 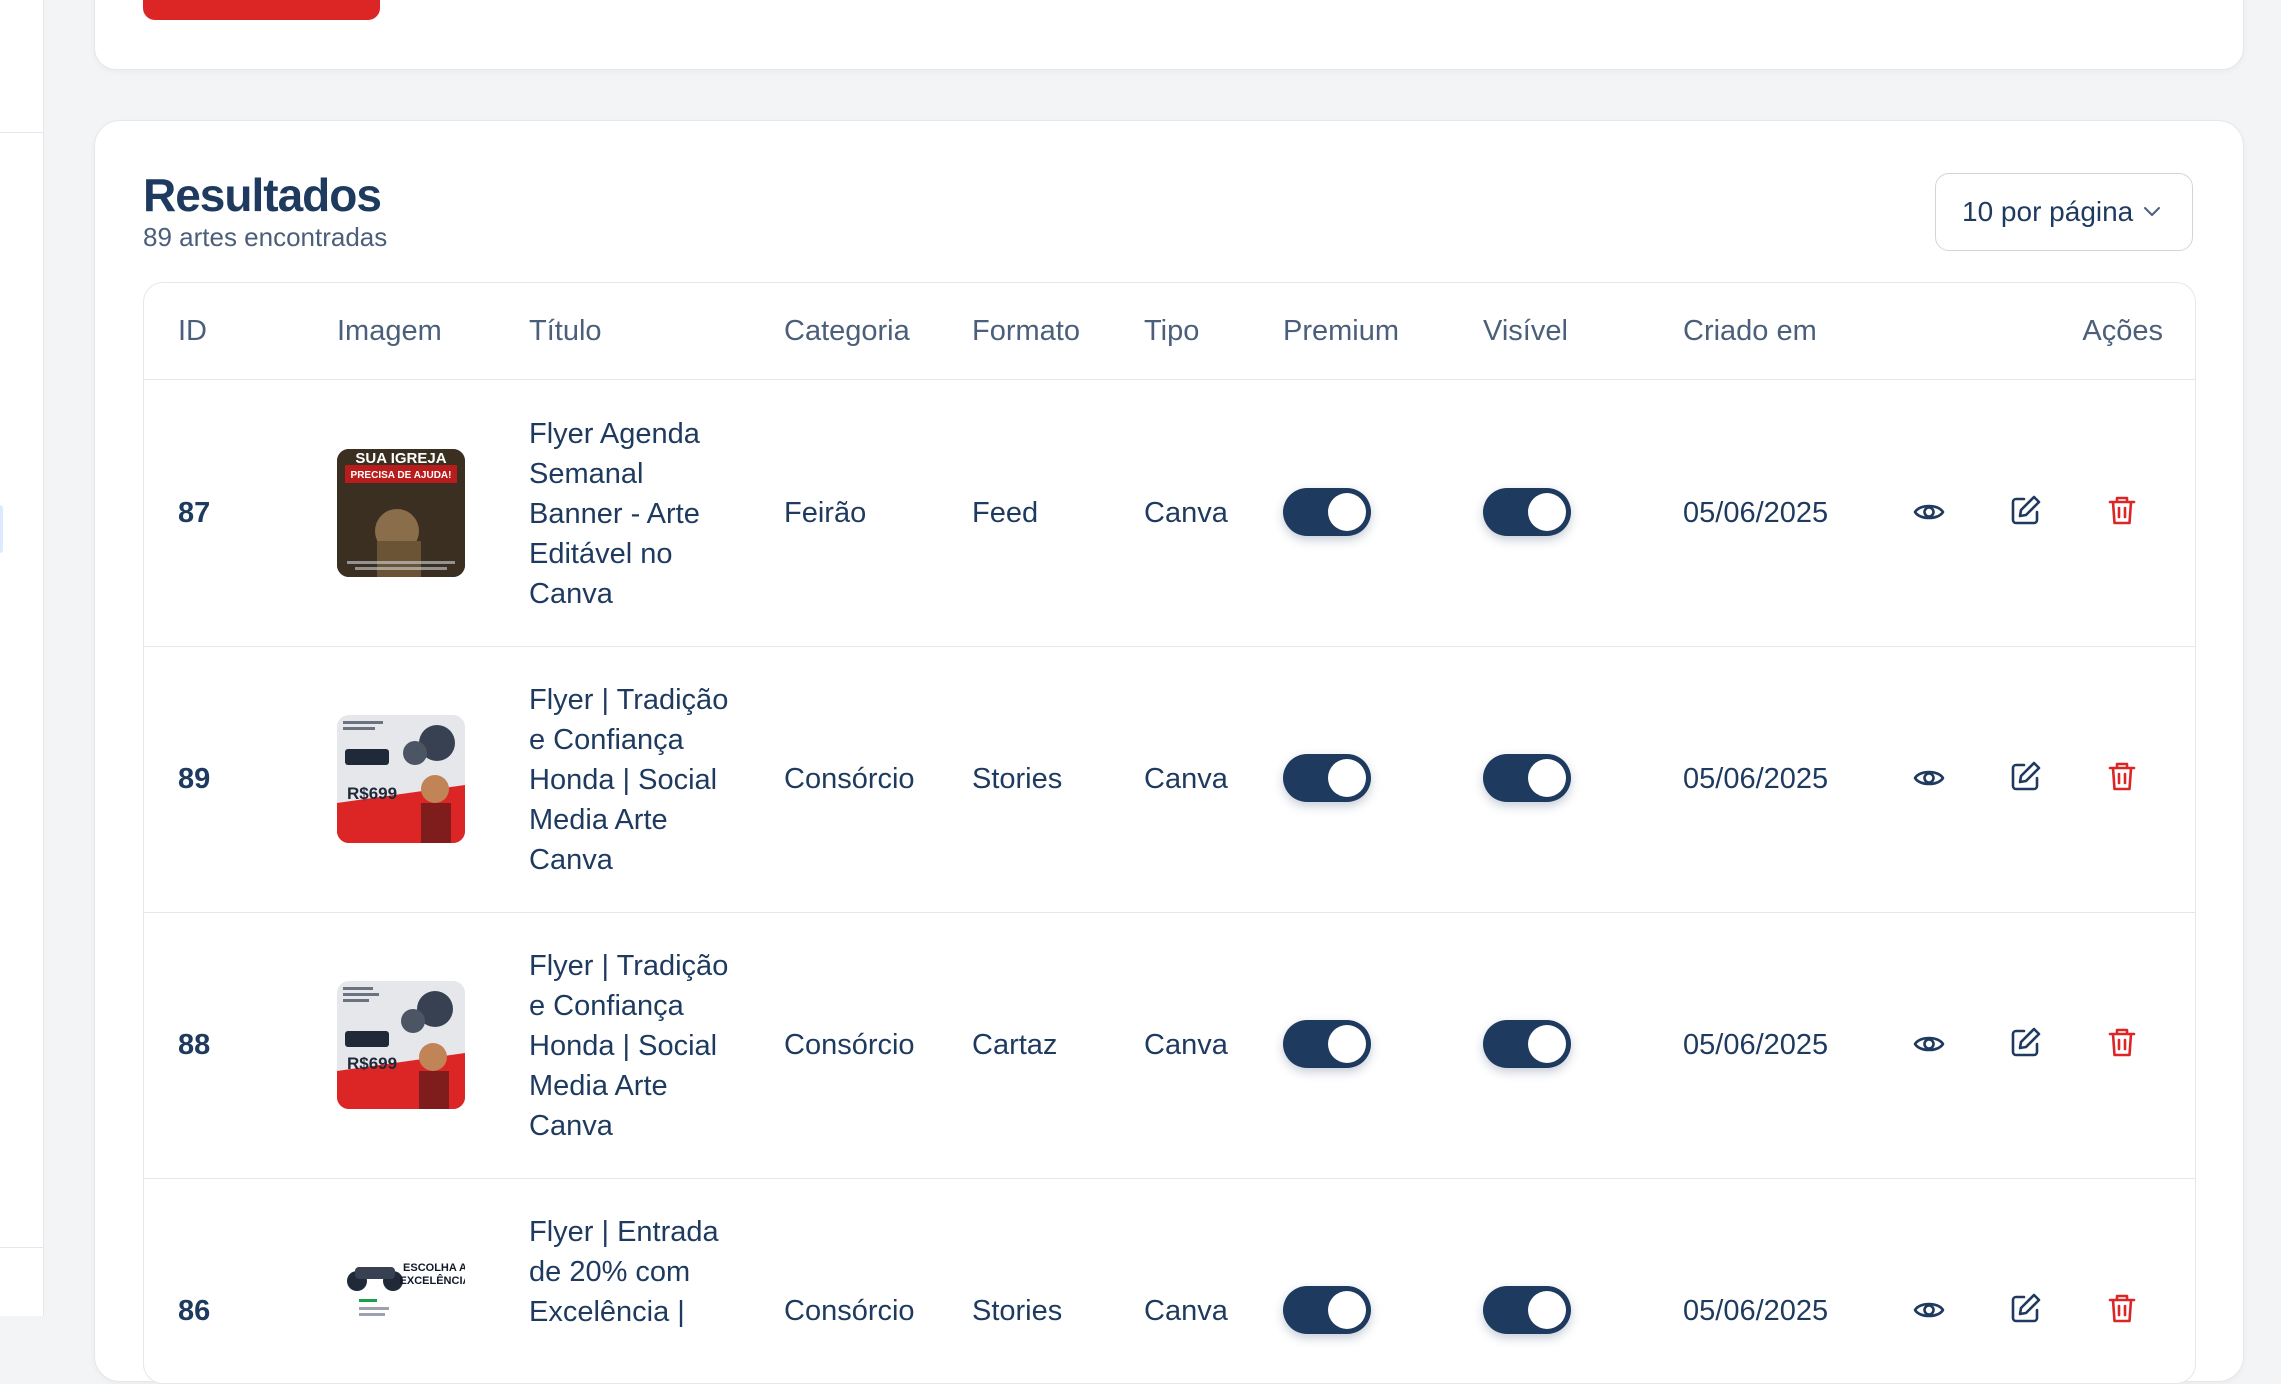 What do you see at coordinates (400, 458) in the screenshot?
I see `thumb-heading: SUA IGREJA` at bounding box center [400, 458].